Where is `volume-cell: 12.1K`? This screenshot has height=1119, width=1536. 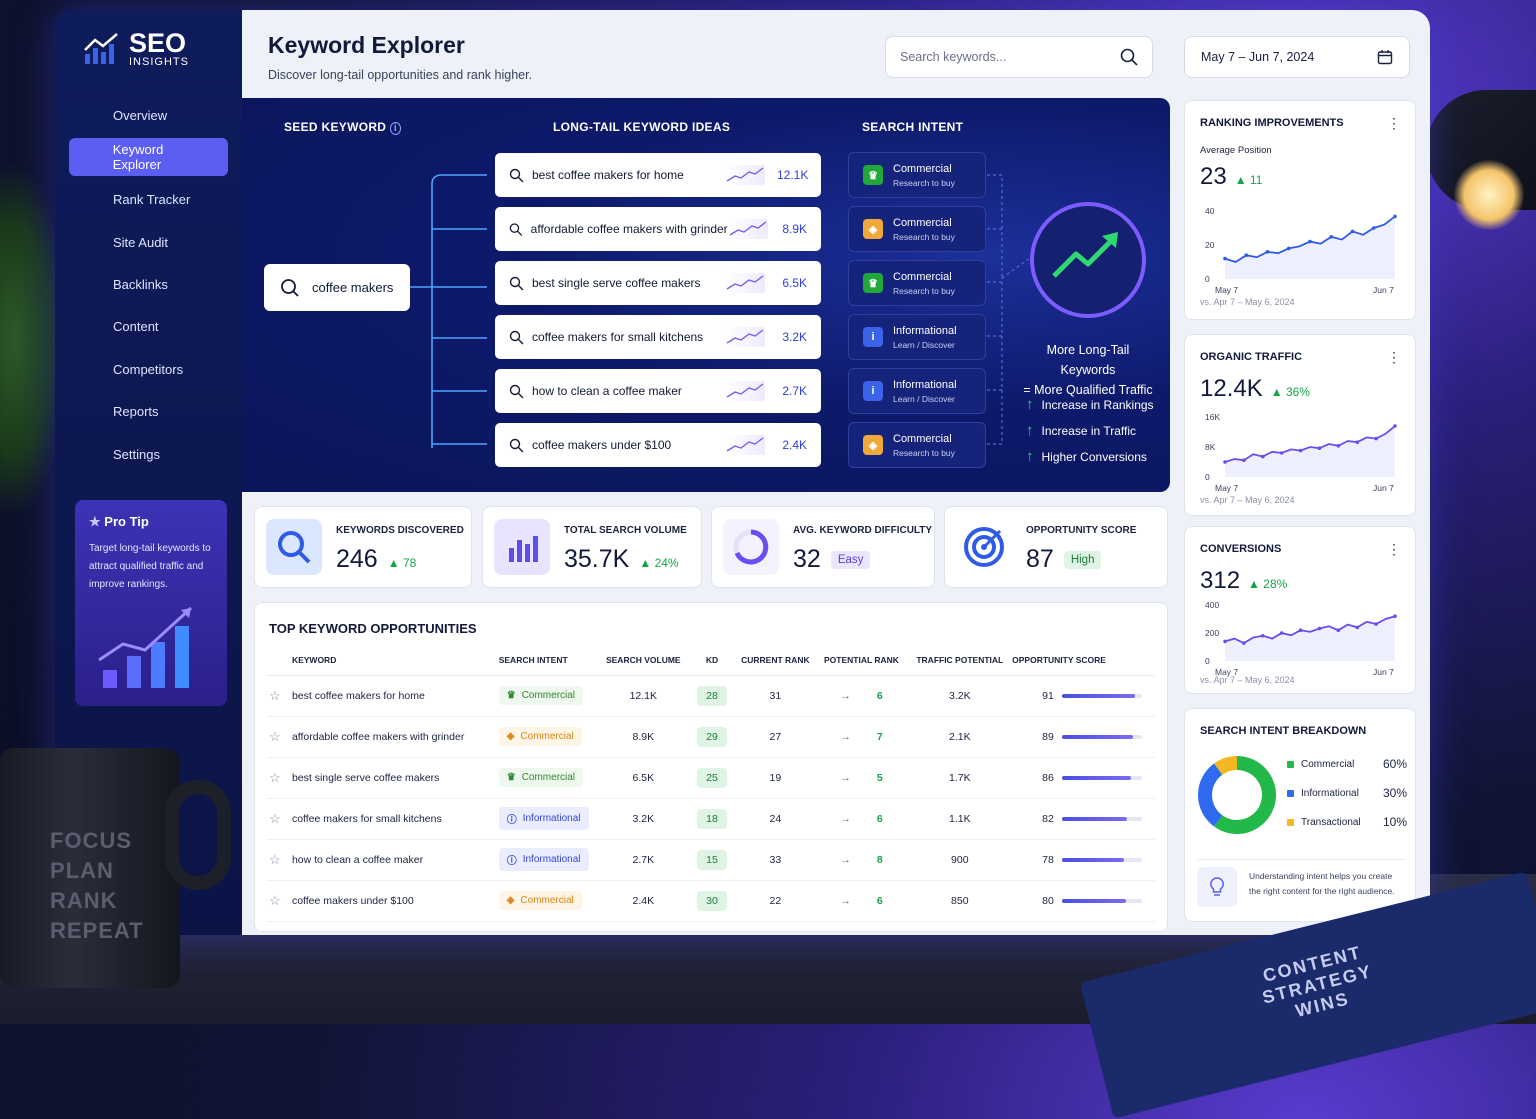
volume-cell: 12.1K is located at coordinates (643, 696).